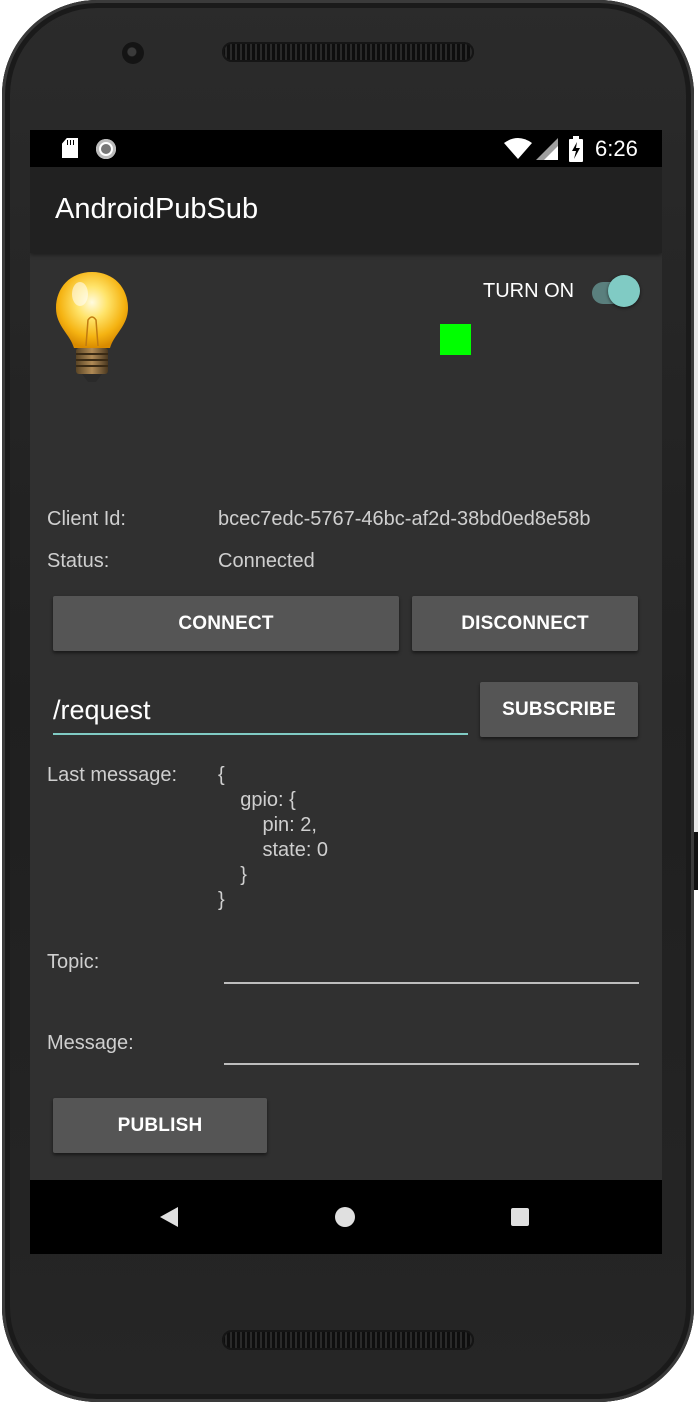 This screenshot has height=1404, width=698. I want to click on message-label: Message:, so click(90, 1043).